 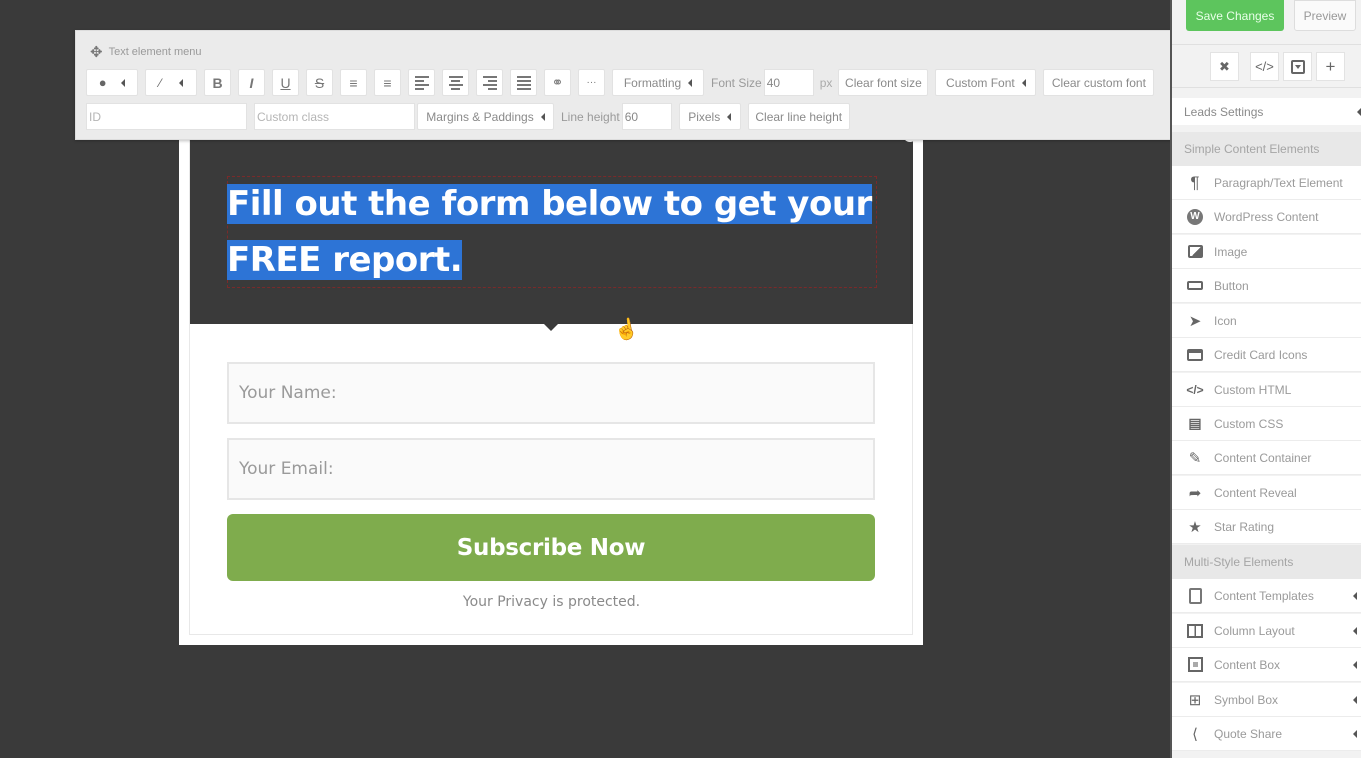 I want to click on link-icon: ⚭, so click(x=557, y=82).